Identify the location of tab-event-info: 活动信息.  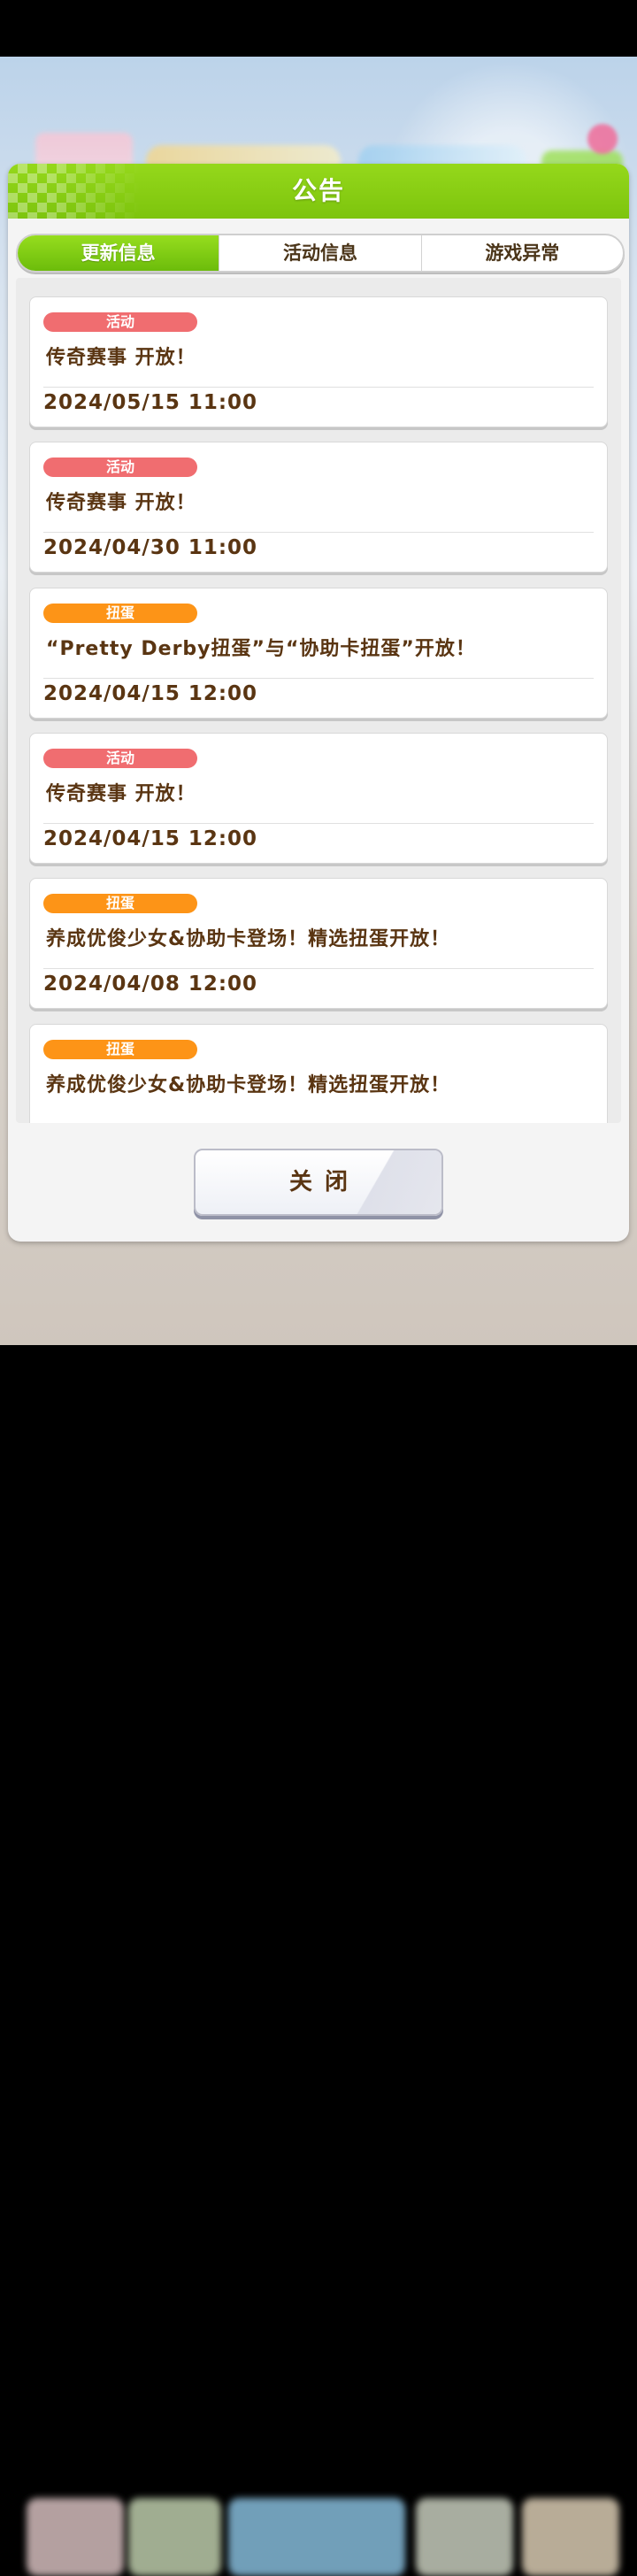
(319, 253).